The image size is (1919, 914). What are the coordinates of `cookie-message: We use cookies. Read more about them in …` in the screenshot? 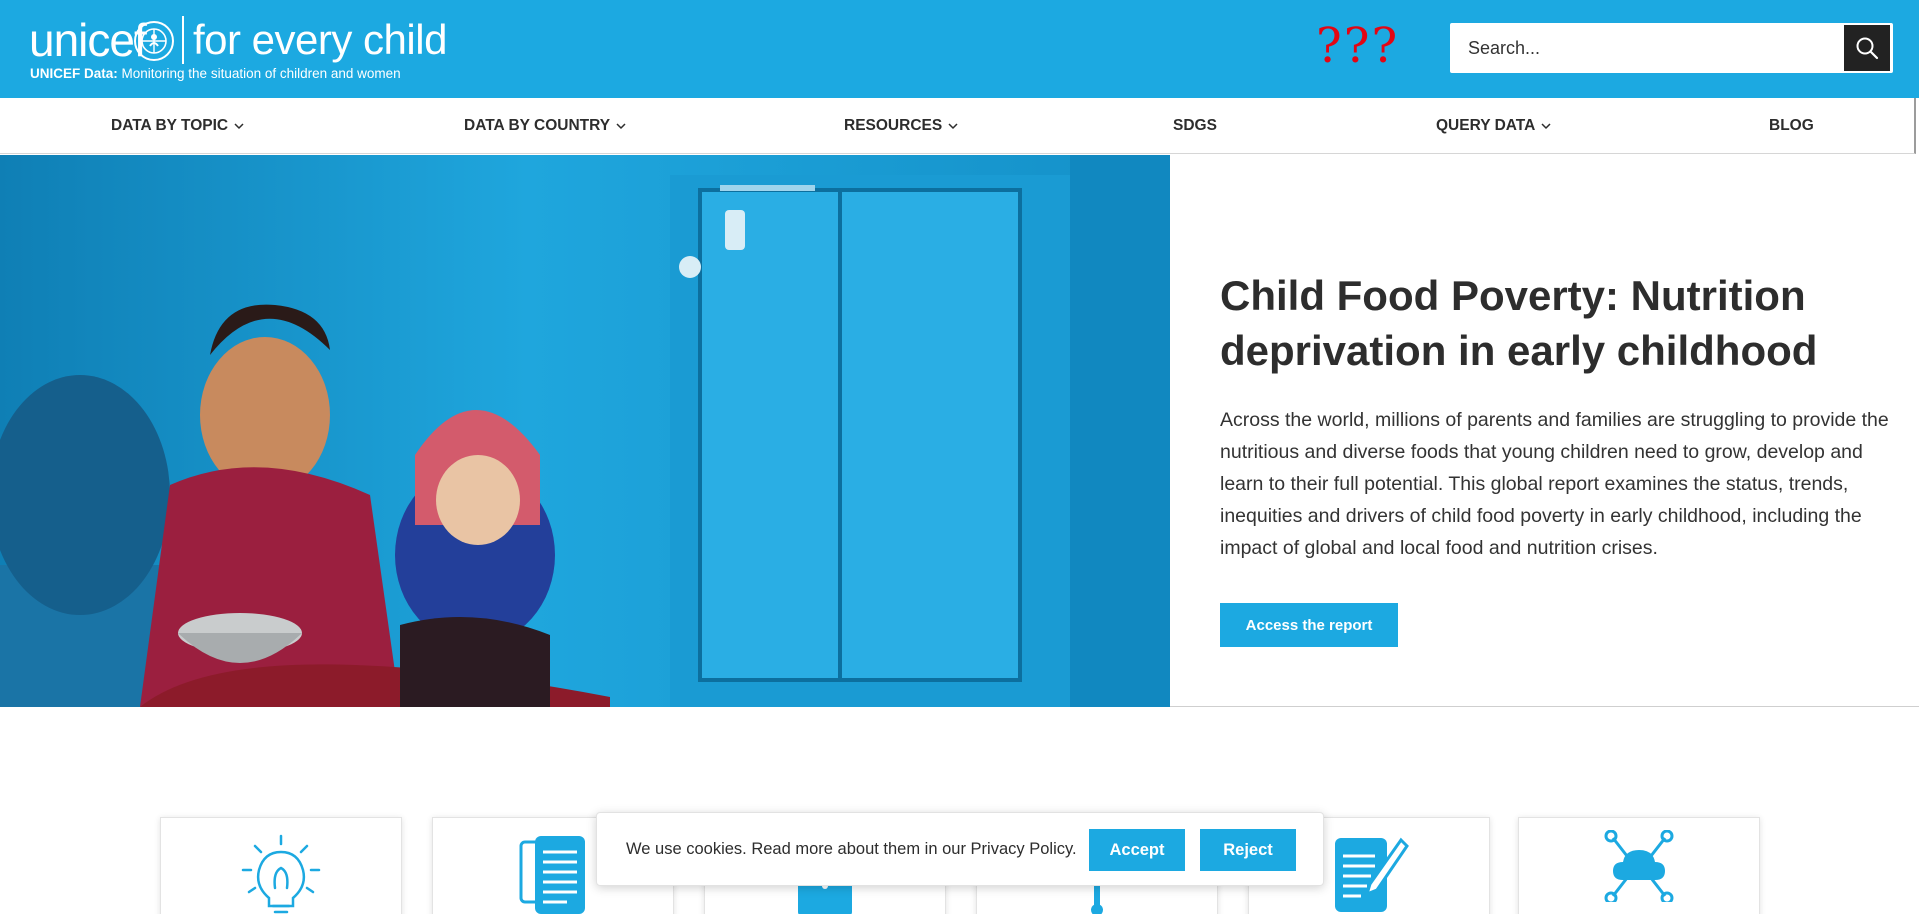 It's located at (851, 849).